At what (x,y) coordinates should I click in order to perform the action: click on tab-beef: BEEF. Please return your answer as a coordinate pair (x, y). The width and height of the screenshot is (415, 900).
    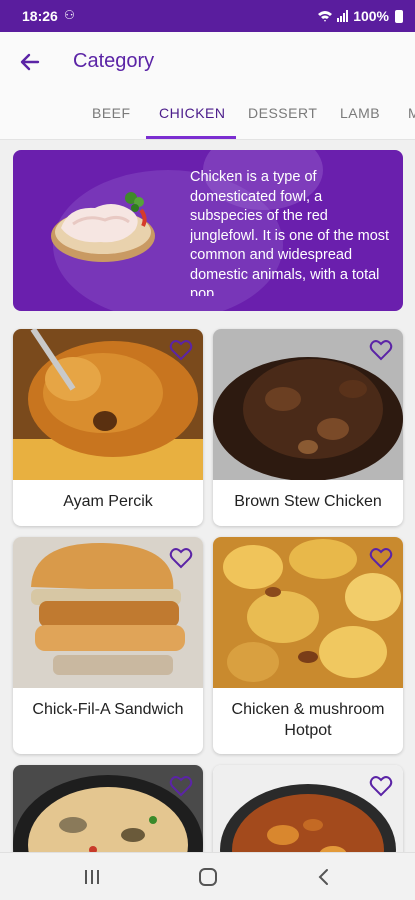
    Looking at the image, I should click on (111, 113).